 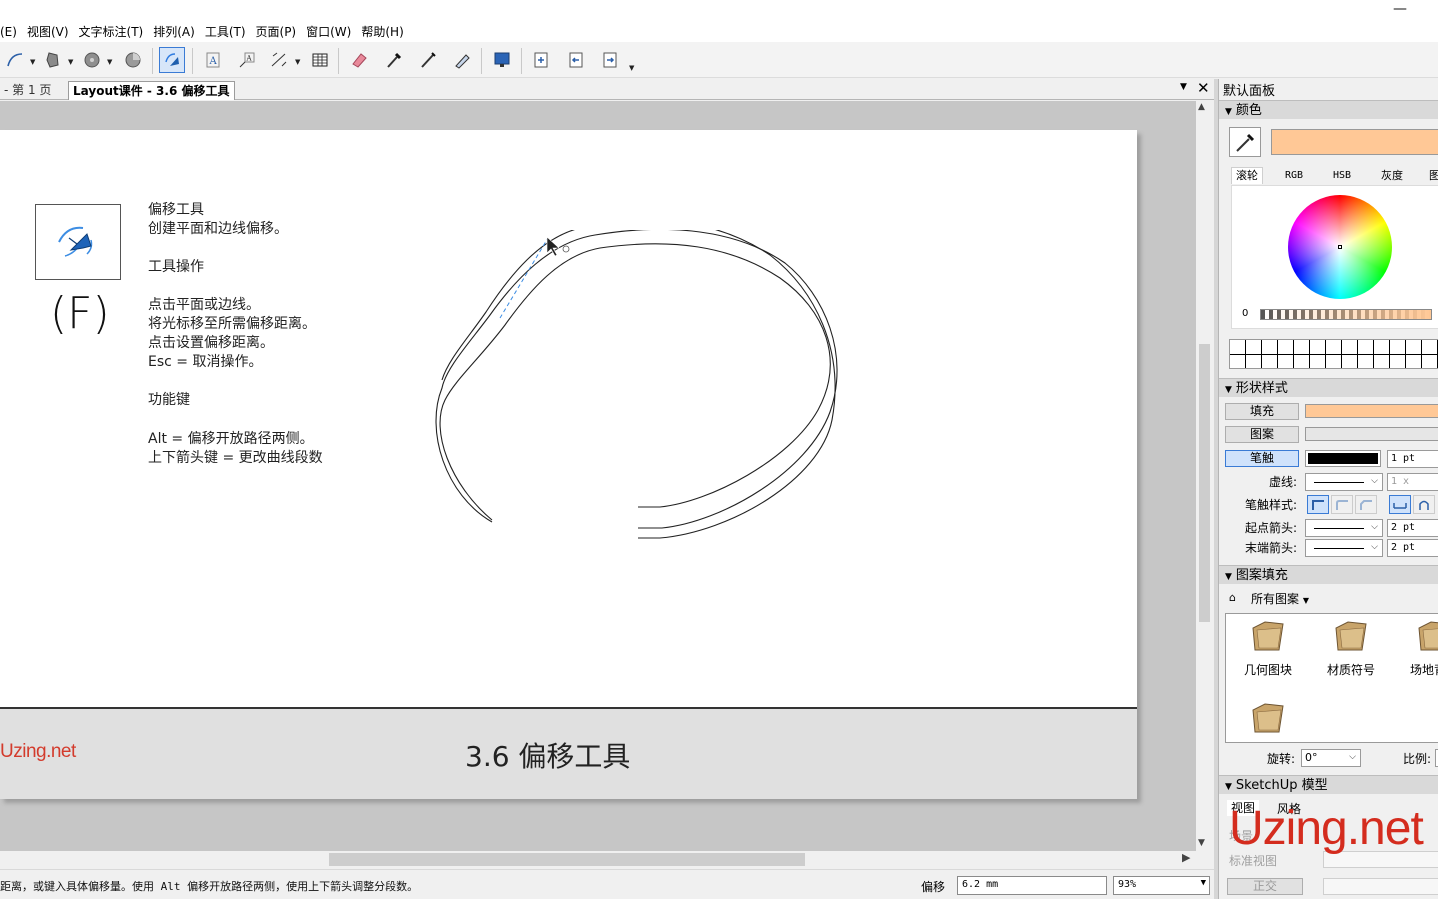 I want to click on offset-drawing, so click(x=640, y=390).